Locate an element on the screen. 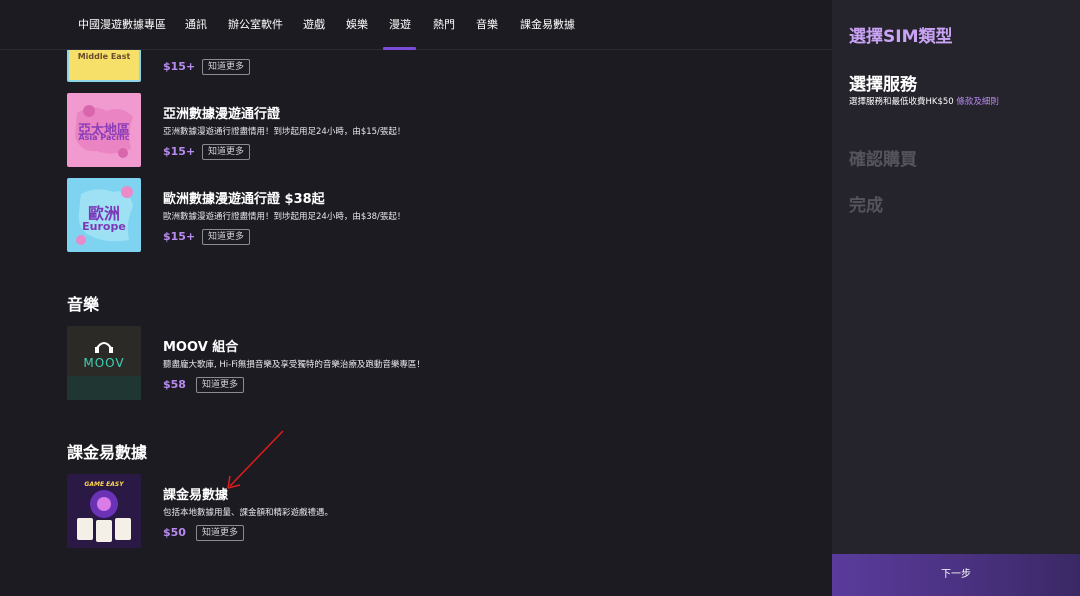 Image resolution: width=1080 pixels, height=596 pixels. nav-item-popular: 熱門 is located at coordinates (444, 24).